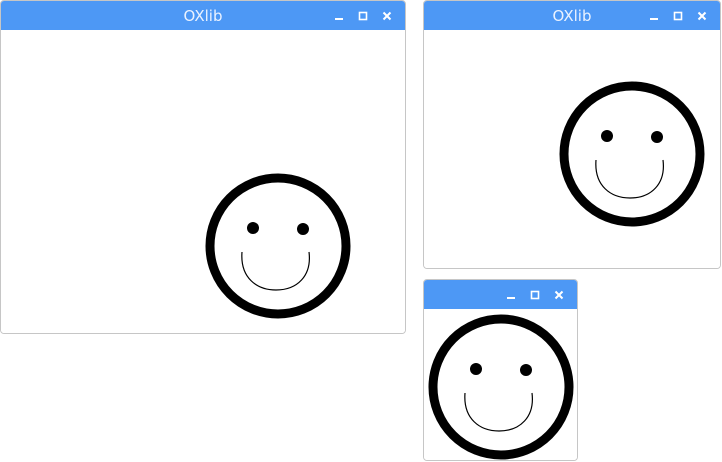 The image size is (722, 462). I want to click on window-content, so click(500, 384).